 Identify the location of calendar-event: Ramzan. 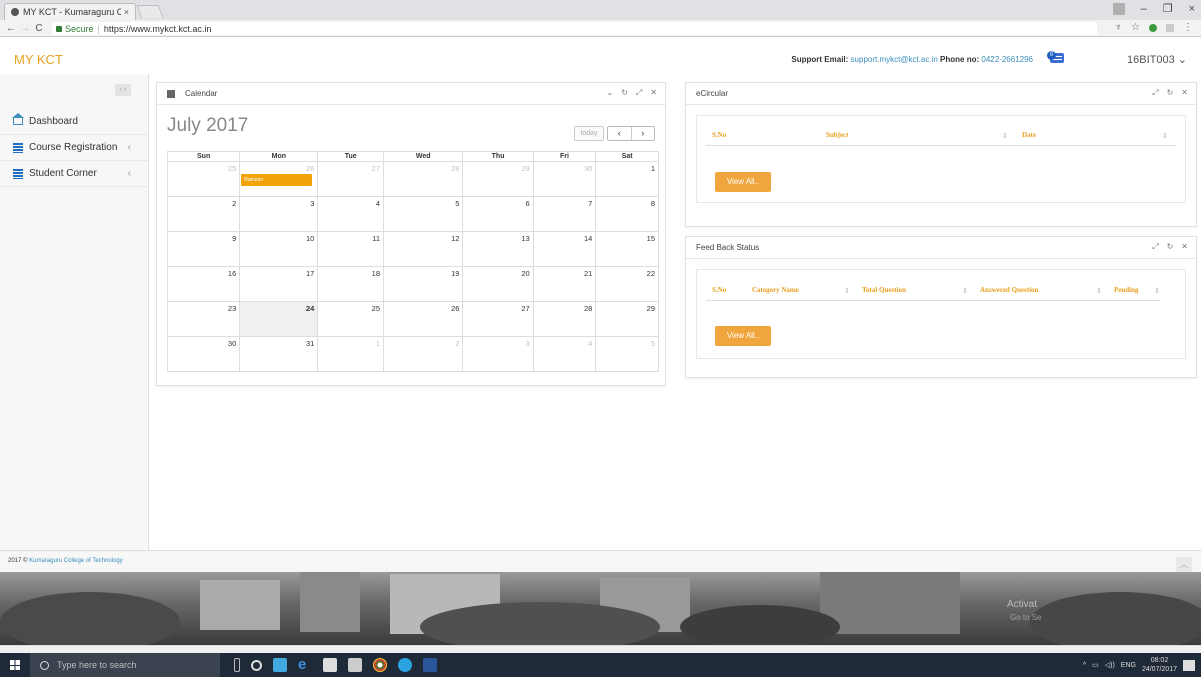
(277, 180).